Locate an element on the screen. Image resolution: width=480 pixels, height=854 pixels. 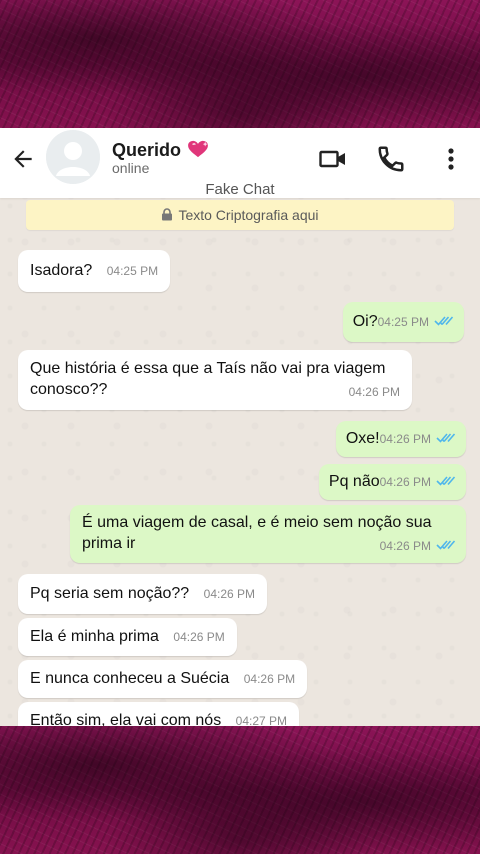
contact-status: online is located at coordinates (131, 168).